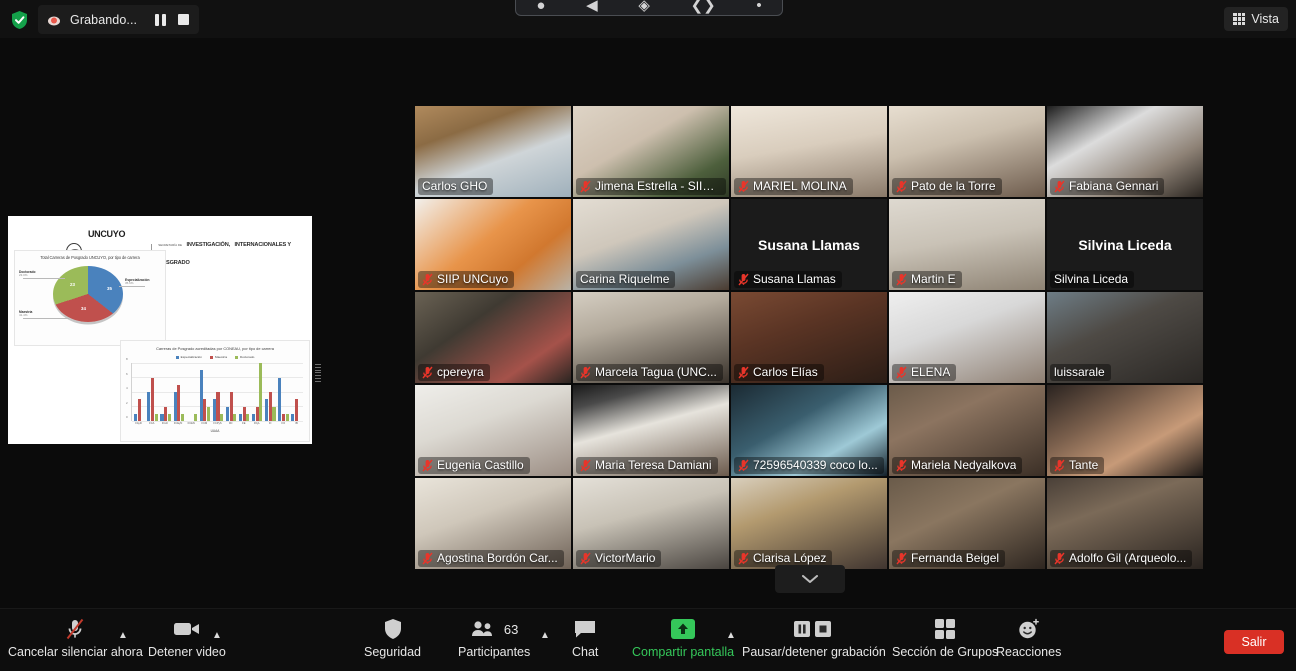 This screenshot has height=671, width=1296. I want to click on pie-value-maestria: 34, so click(83, 308).